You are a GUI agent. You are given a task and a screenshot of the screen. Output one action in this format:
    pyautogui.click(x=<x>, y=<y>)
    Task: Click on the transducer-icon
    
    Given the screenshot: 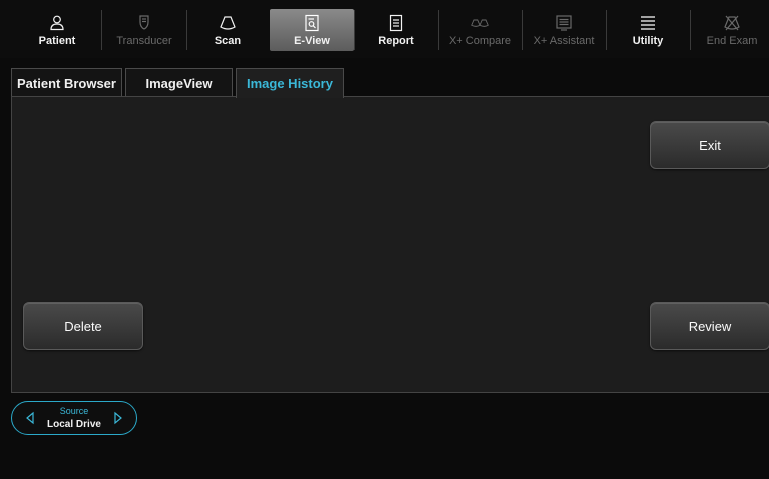 What is the action you would take?
    pyautogui.click(x=144, y=23)
    